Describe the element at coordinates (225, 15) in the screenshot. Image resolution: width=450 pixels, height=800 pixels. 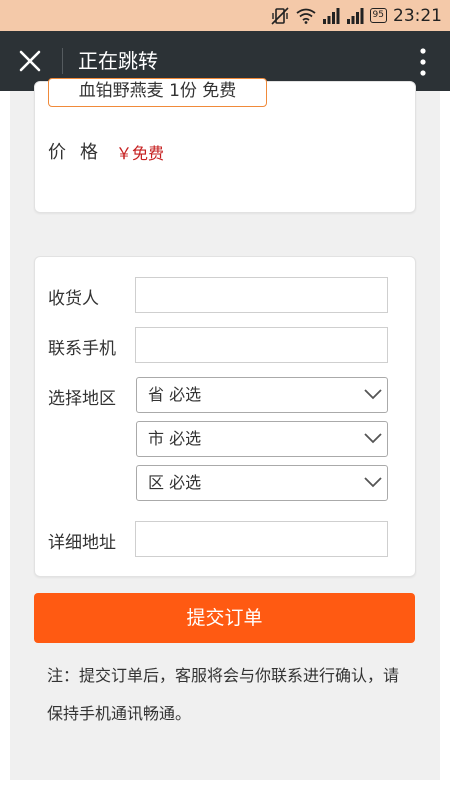
I see `status-bar: 95 23:21` at that location.